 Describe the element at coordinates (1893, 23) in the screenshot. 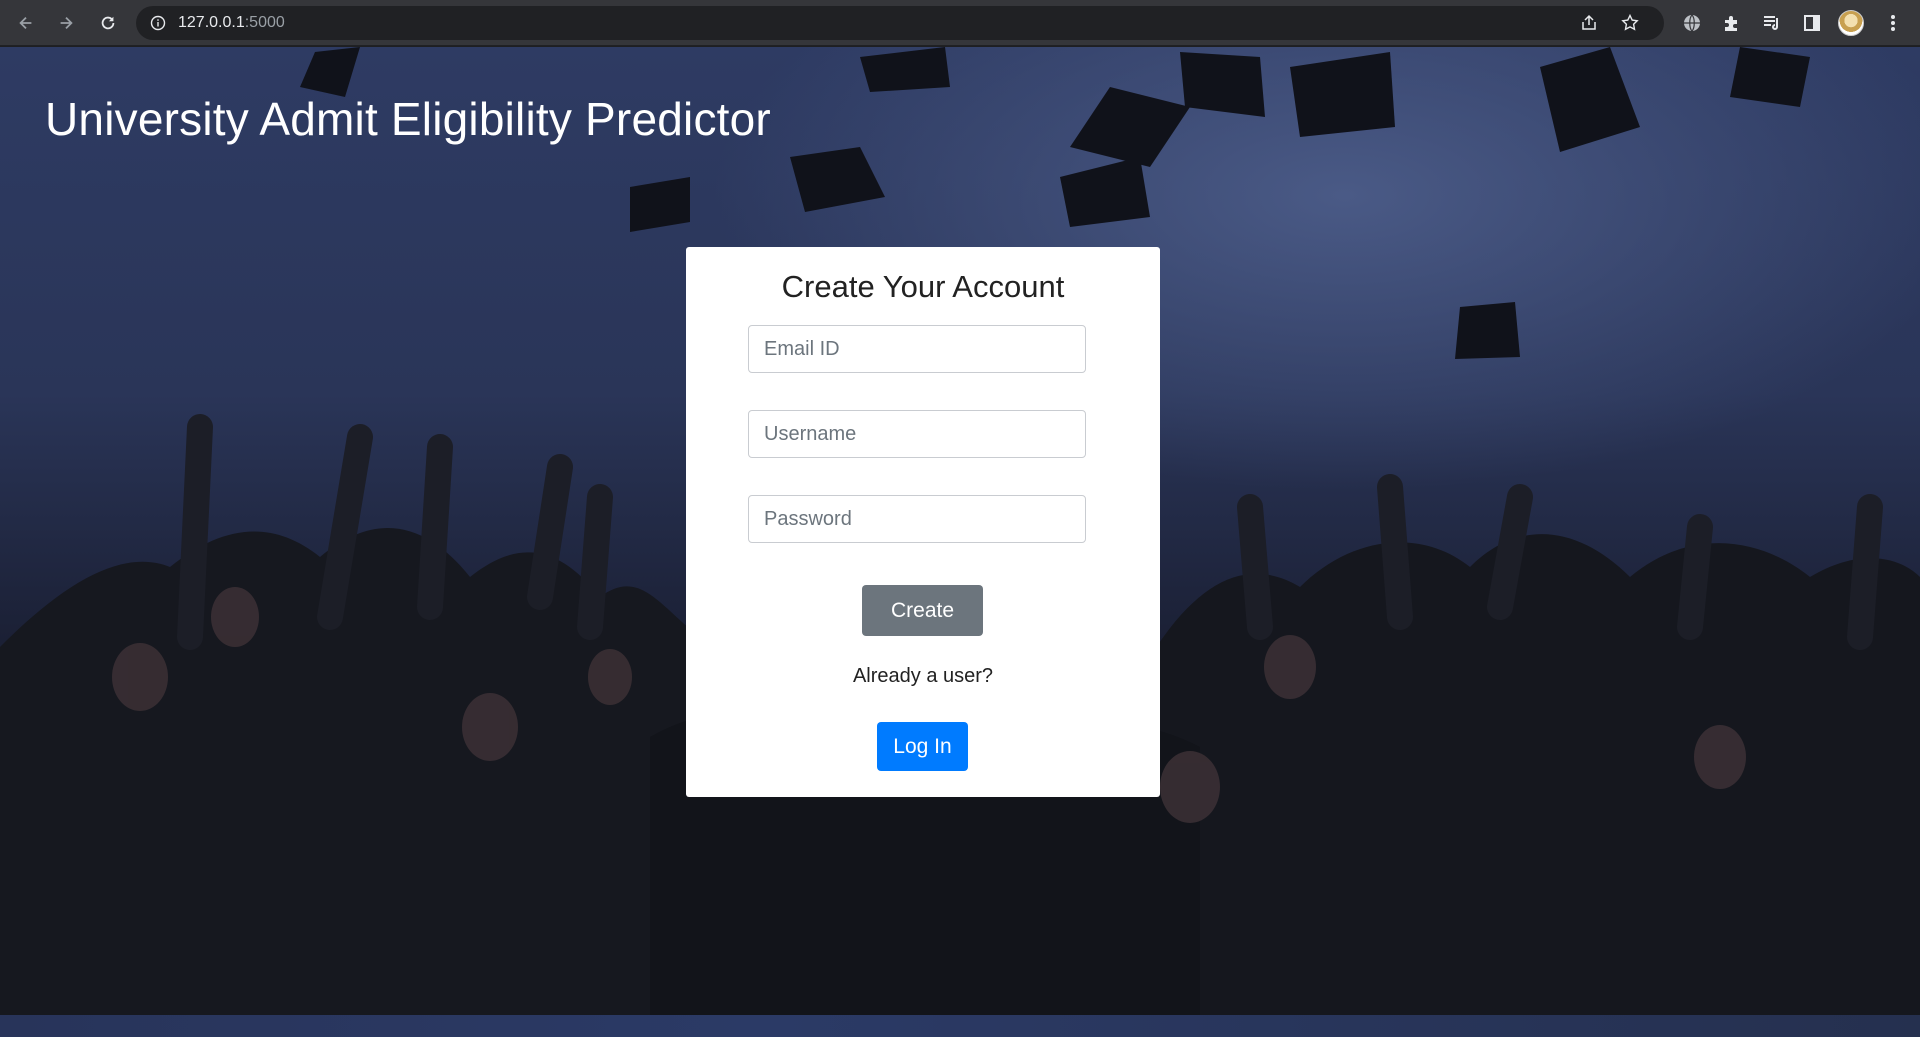

I see `kebab-menu-icon` at that location.